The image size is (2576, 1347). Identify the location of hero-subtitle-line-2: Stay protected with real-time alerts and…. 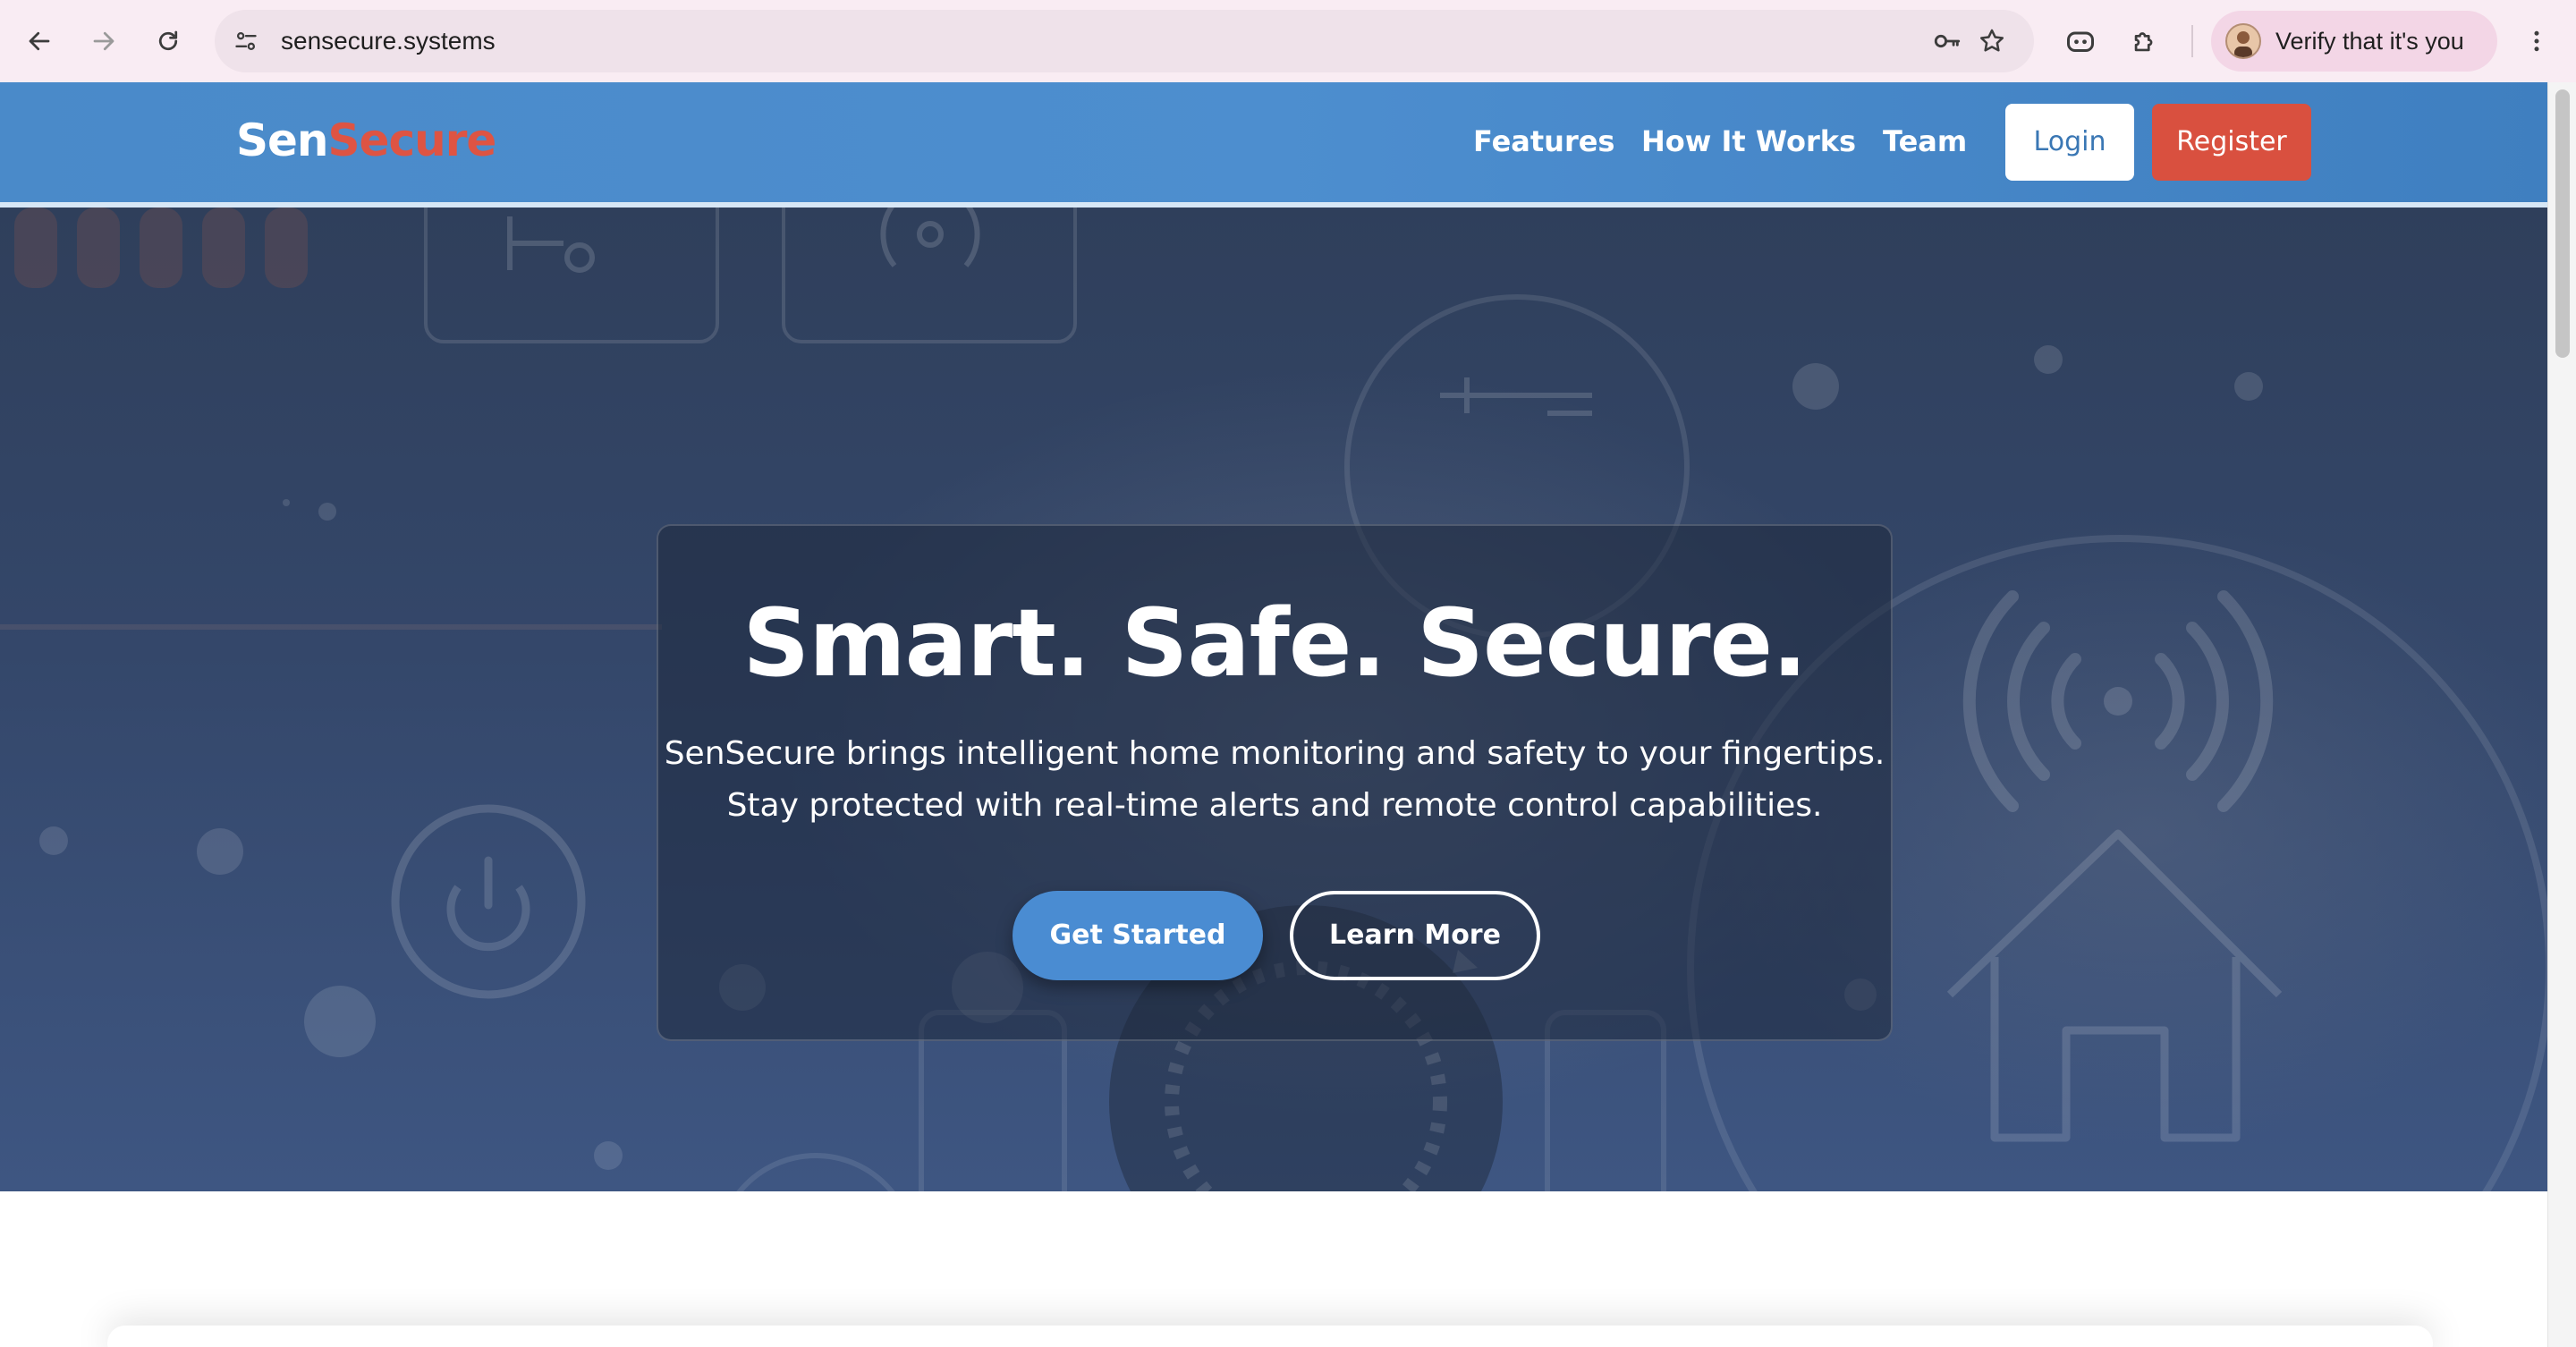
(1274, 805).